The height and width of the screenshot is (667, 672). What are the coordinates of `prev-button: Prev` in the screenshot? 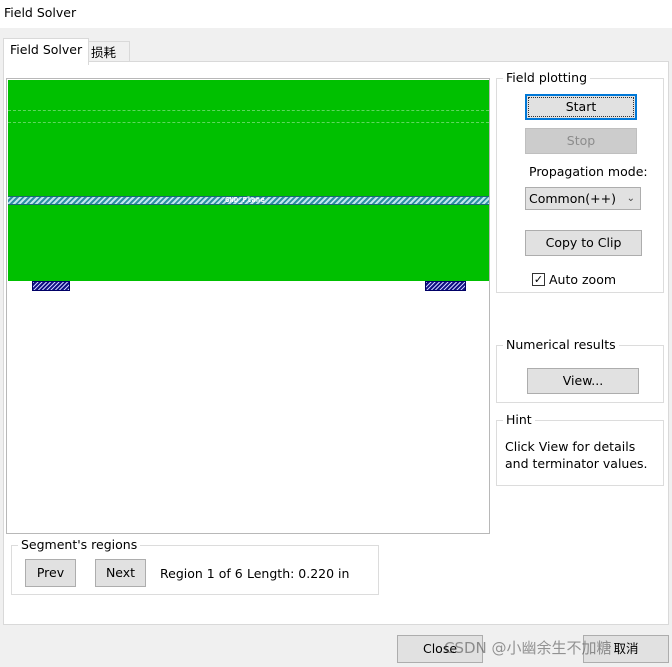 It's located at (50, 573).